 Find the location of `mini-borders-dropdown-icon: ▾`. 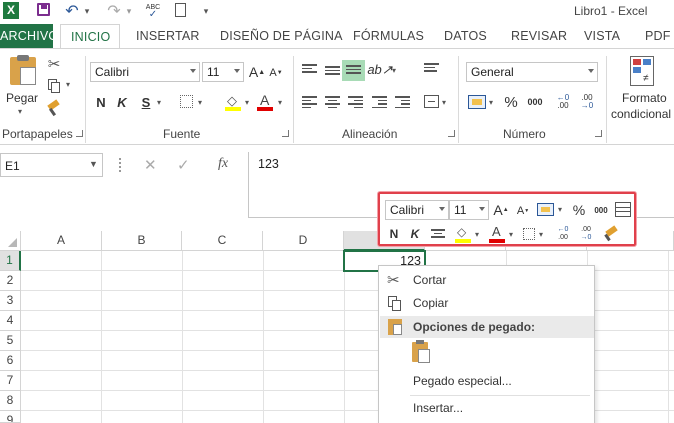

mini-borders-dropdown-icon: ▾ is located at coordinates (541, 234).